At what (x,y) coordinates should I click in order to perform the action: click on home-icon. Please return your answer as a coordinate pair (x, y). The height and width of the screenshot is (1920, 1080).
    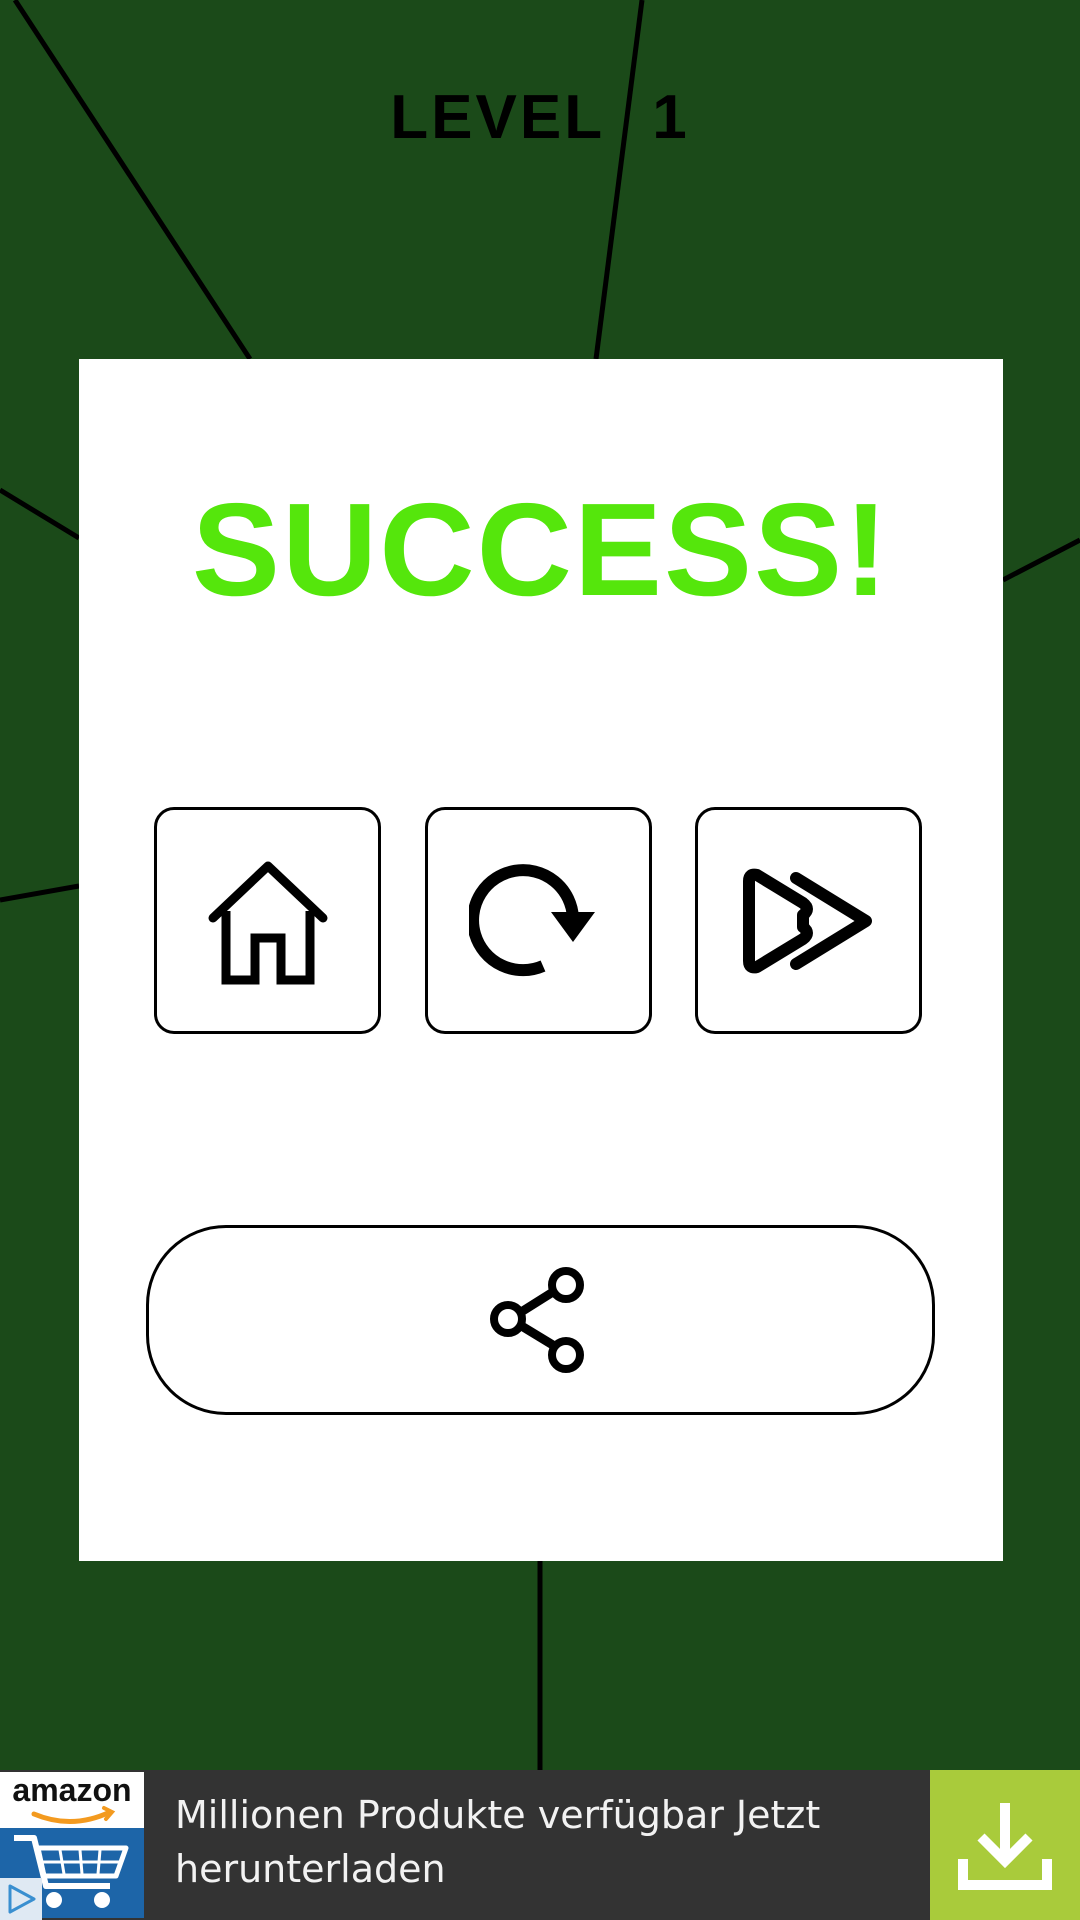
    Looking at the image, I should click on (267, 922).